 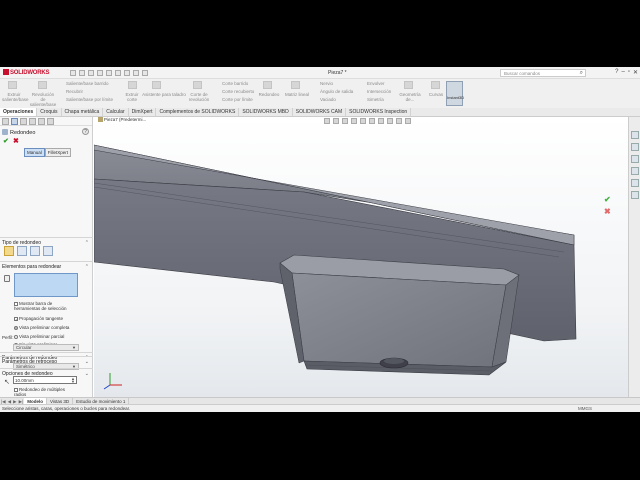 I want to click on close-icon: ✕, so click(x=635, y=72).